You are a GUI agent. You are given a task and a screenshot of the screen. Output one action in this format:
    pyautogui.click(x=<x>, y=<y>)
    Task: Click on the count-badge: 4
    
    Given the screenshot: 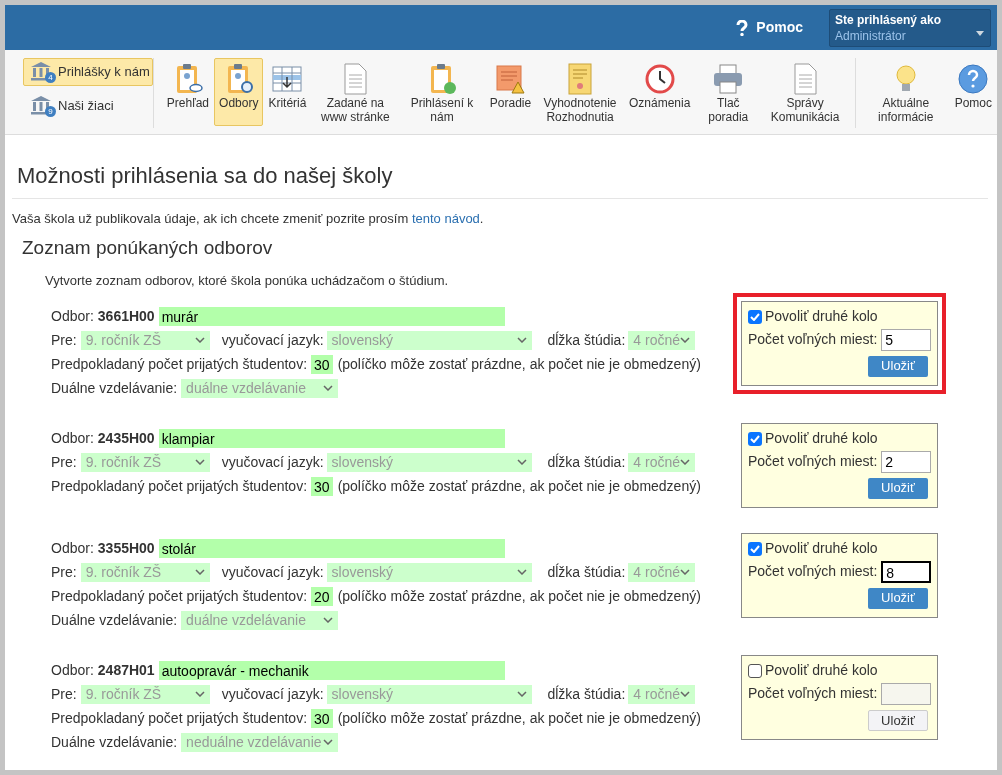 What is the action you would take?
    pyautogui.click(x=50, y=77)
    